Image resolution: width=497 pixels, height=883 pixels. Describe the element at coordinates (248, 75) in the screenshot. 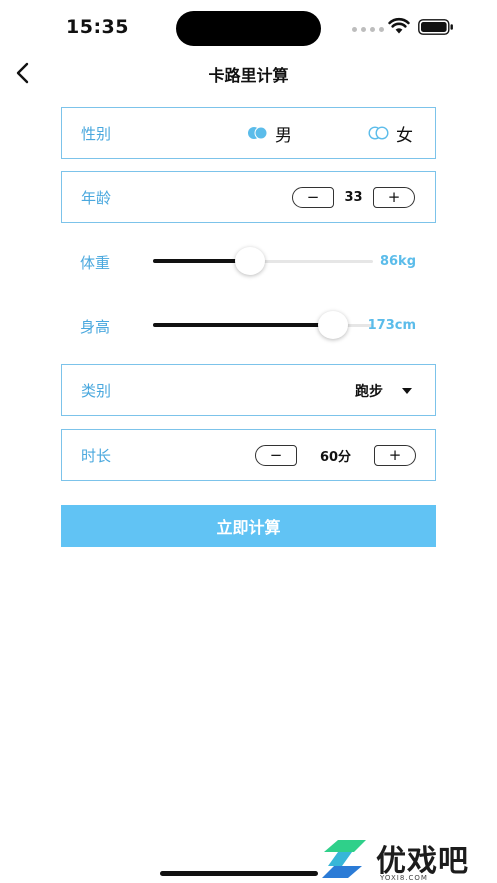

I see `page-title: 卡路里计算` at that location.